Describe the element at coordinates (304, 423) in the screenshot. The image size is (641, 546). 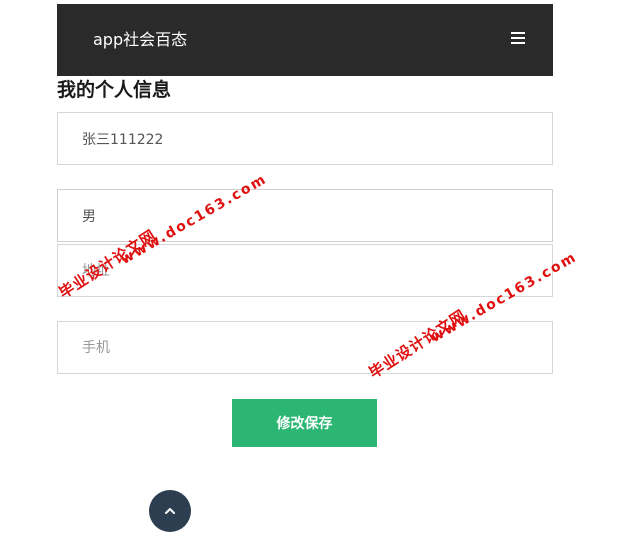
I see `save-button: 修改保存` at that location.